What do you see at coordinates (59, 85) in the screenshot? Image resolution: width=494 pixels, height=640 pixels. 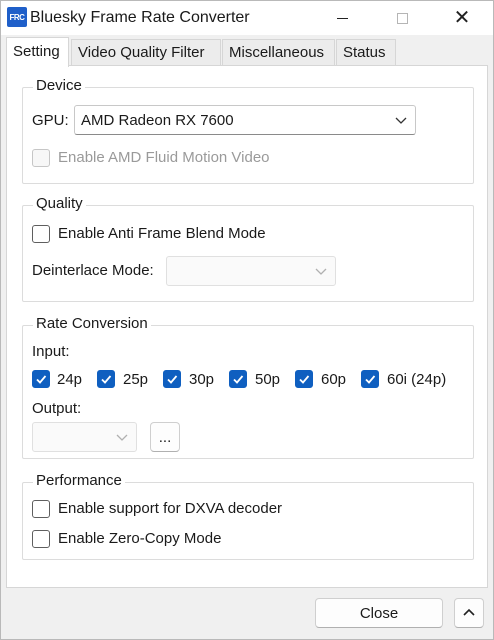 I see `device-group-title: Device` at bounding box center [59, 85].